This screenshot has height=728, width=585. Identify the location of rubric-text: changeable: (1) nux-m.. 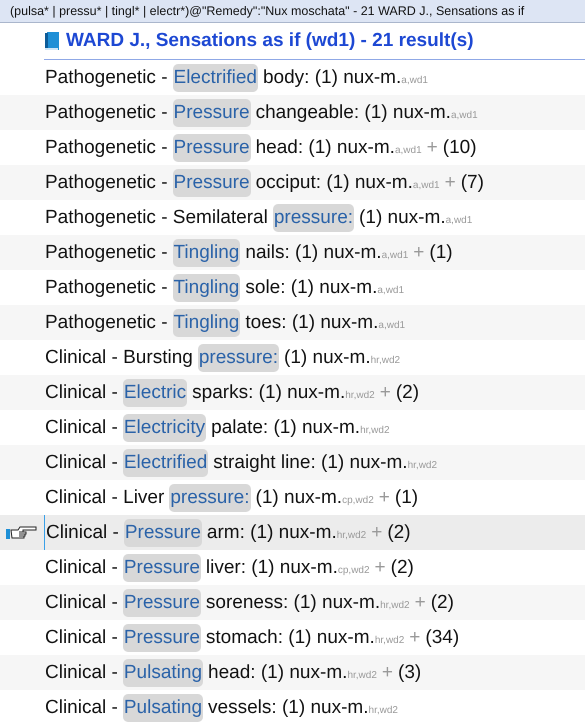
(353, 113).